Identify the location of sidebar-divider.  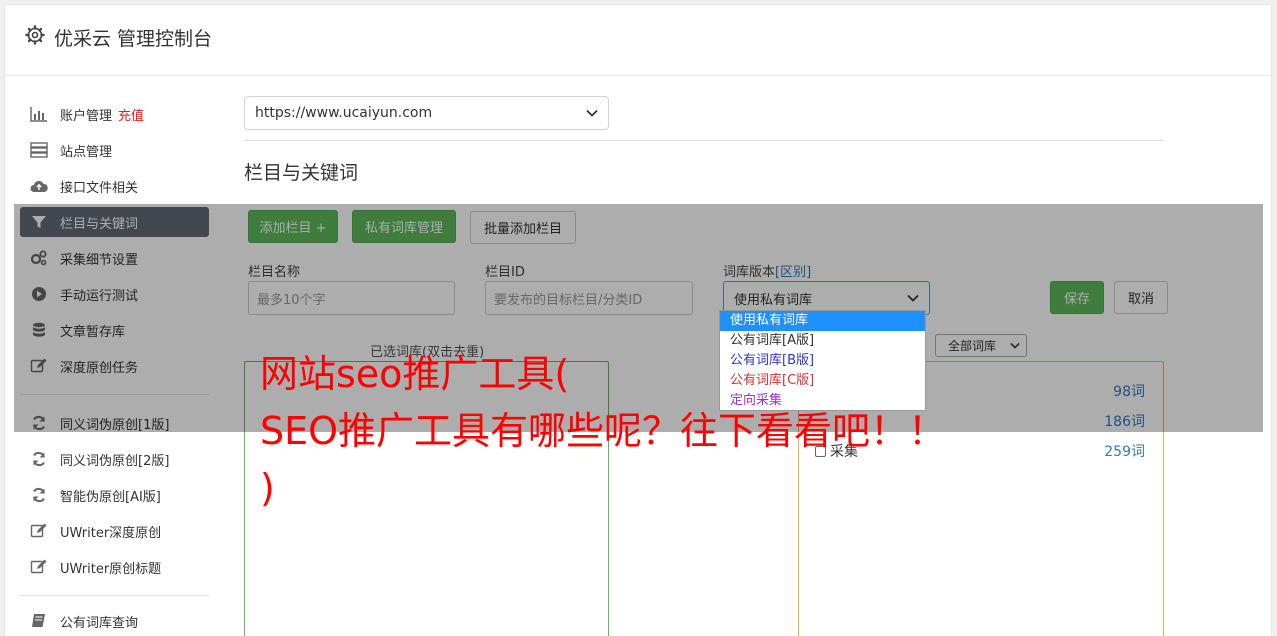
(114, 595).